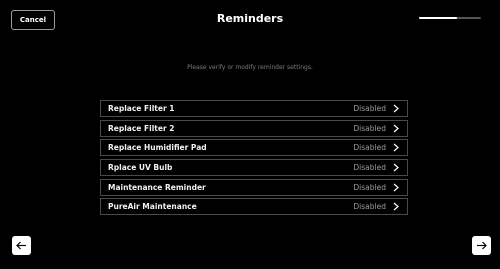 The image size is (500, 269). Describe the element at coordinates (152, 207) in the screenshot. I see `reminder-label: PureAir Maintenance` at that location.